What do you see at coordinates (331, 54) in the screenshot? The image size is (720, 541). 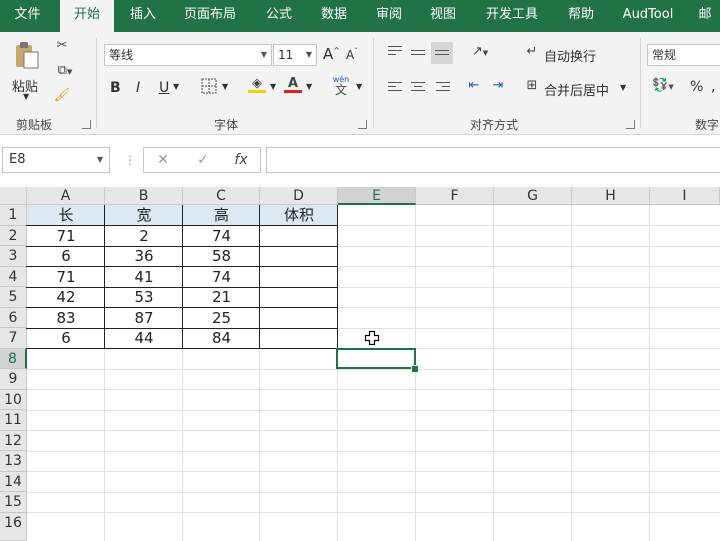 I see `grow-font-button: A^` at bounding box center [331, 54].